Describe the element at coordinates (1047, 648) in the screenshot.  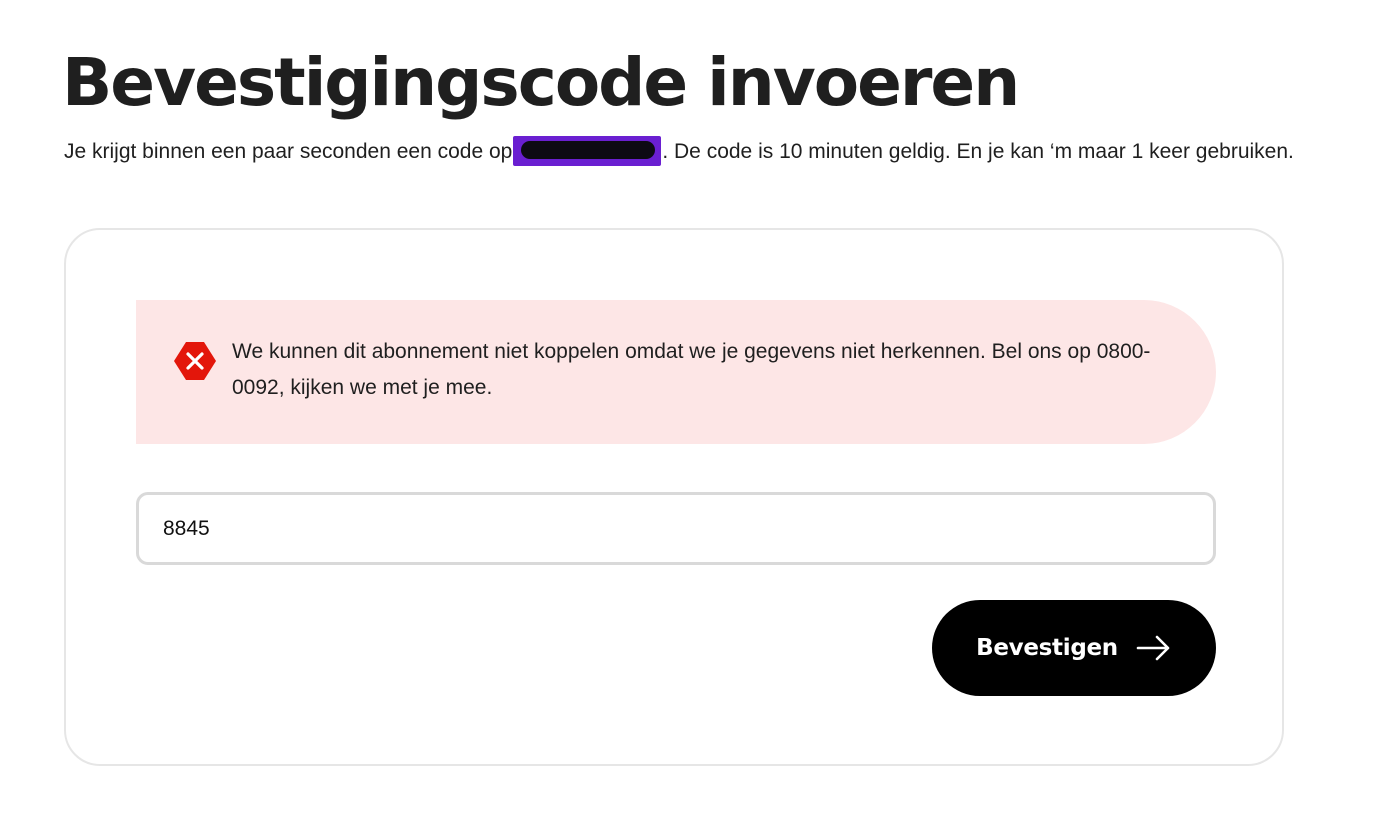
I see `confirm-button-label: Bevestigen` at that location.